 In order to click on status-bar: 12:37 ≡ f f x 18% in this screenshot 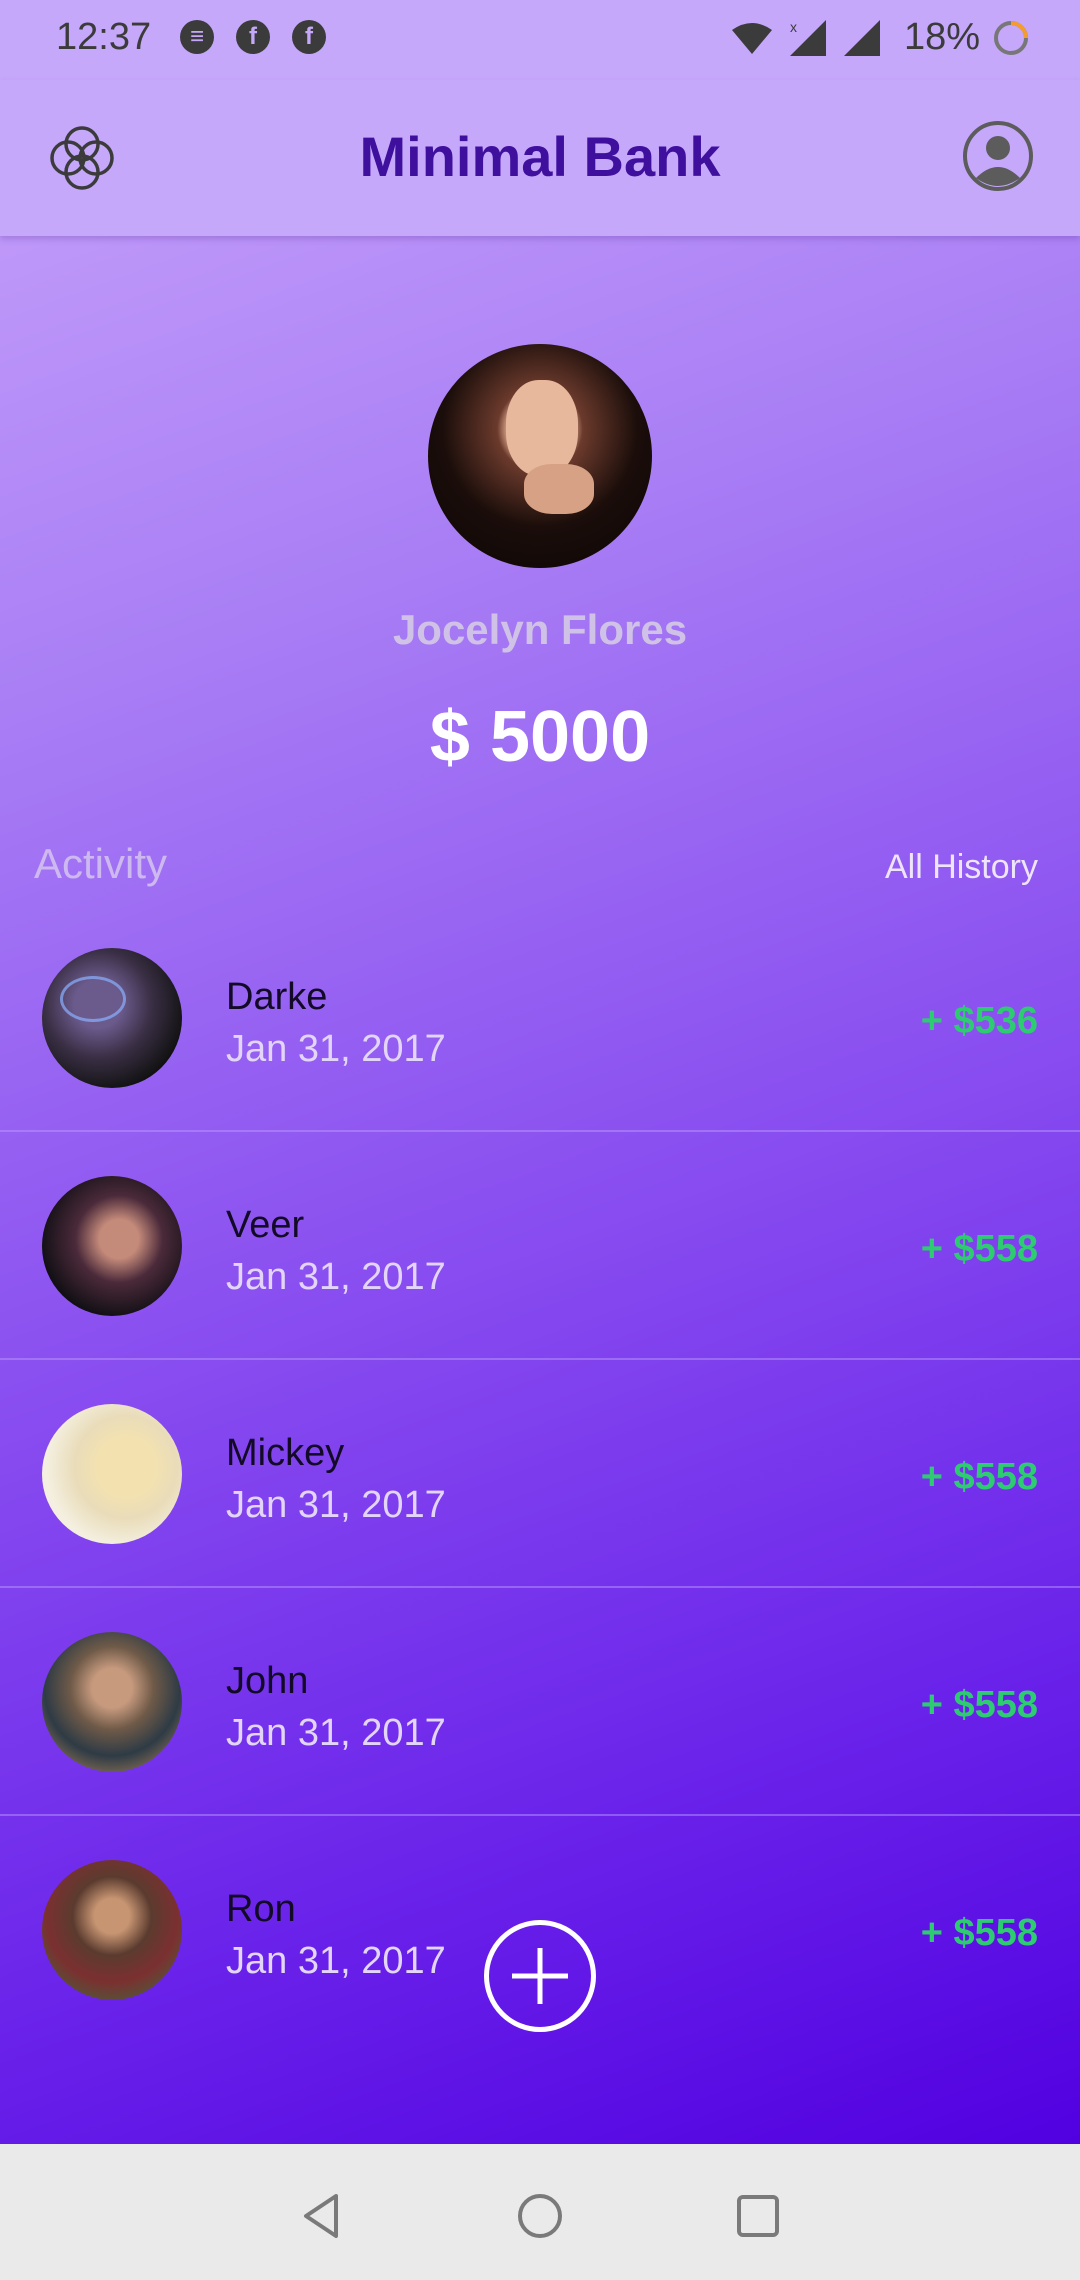, I will do `click(540, 40)`.